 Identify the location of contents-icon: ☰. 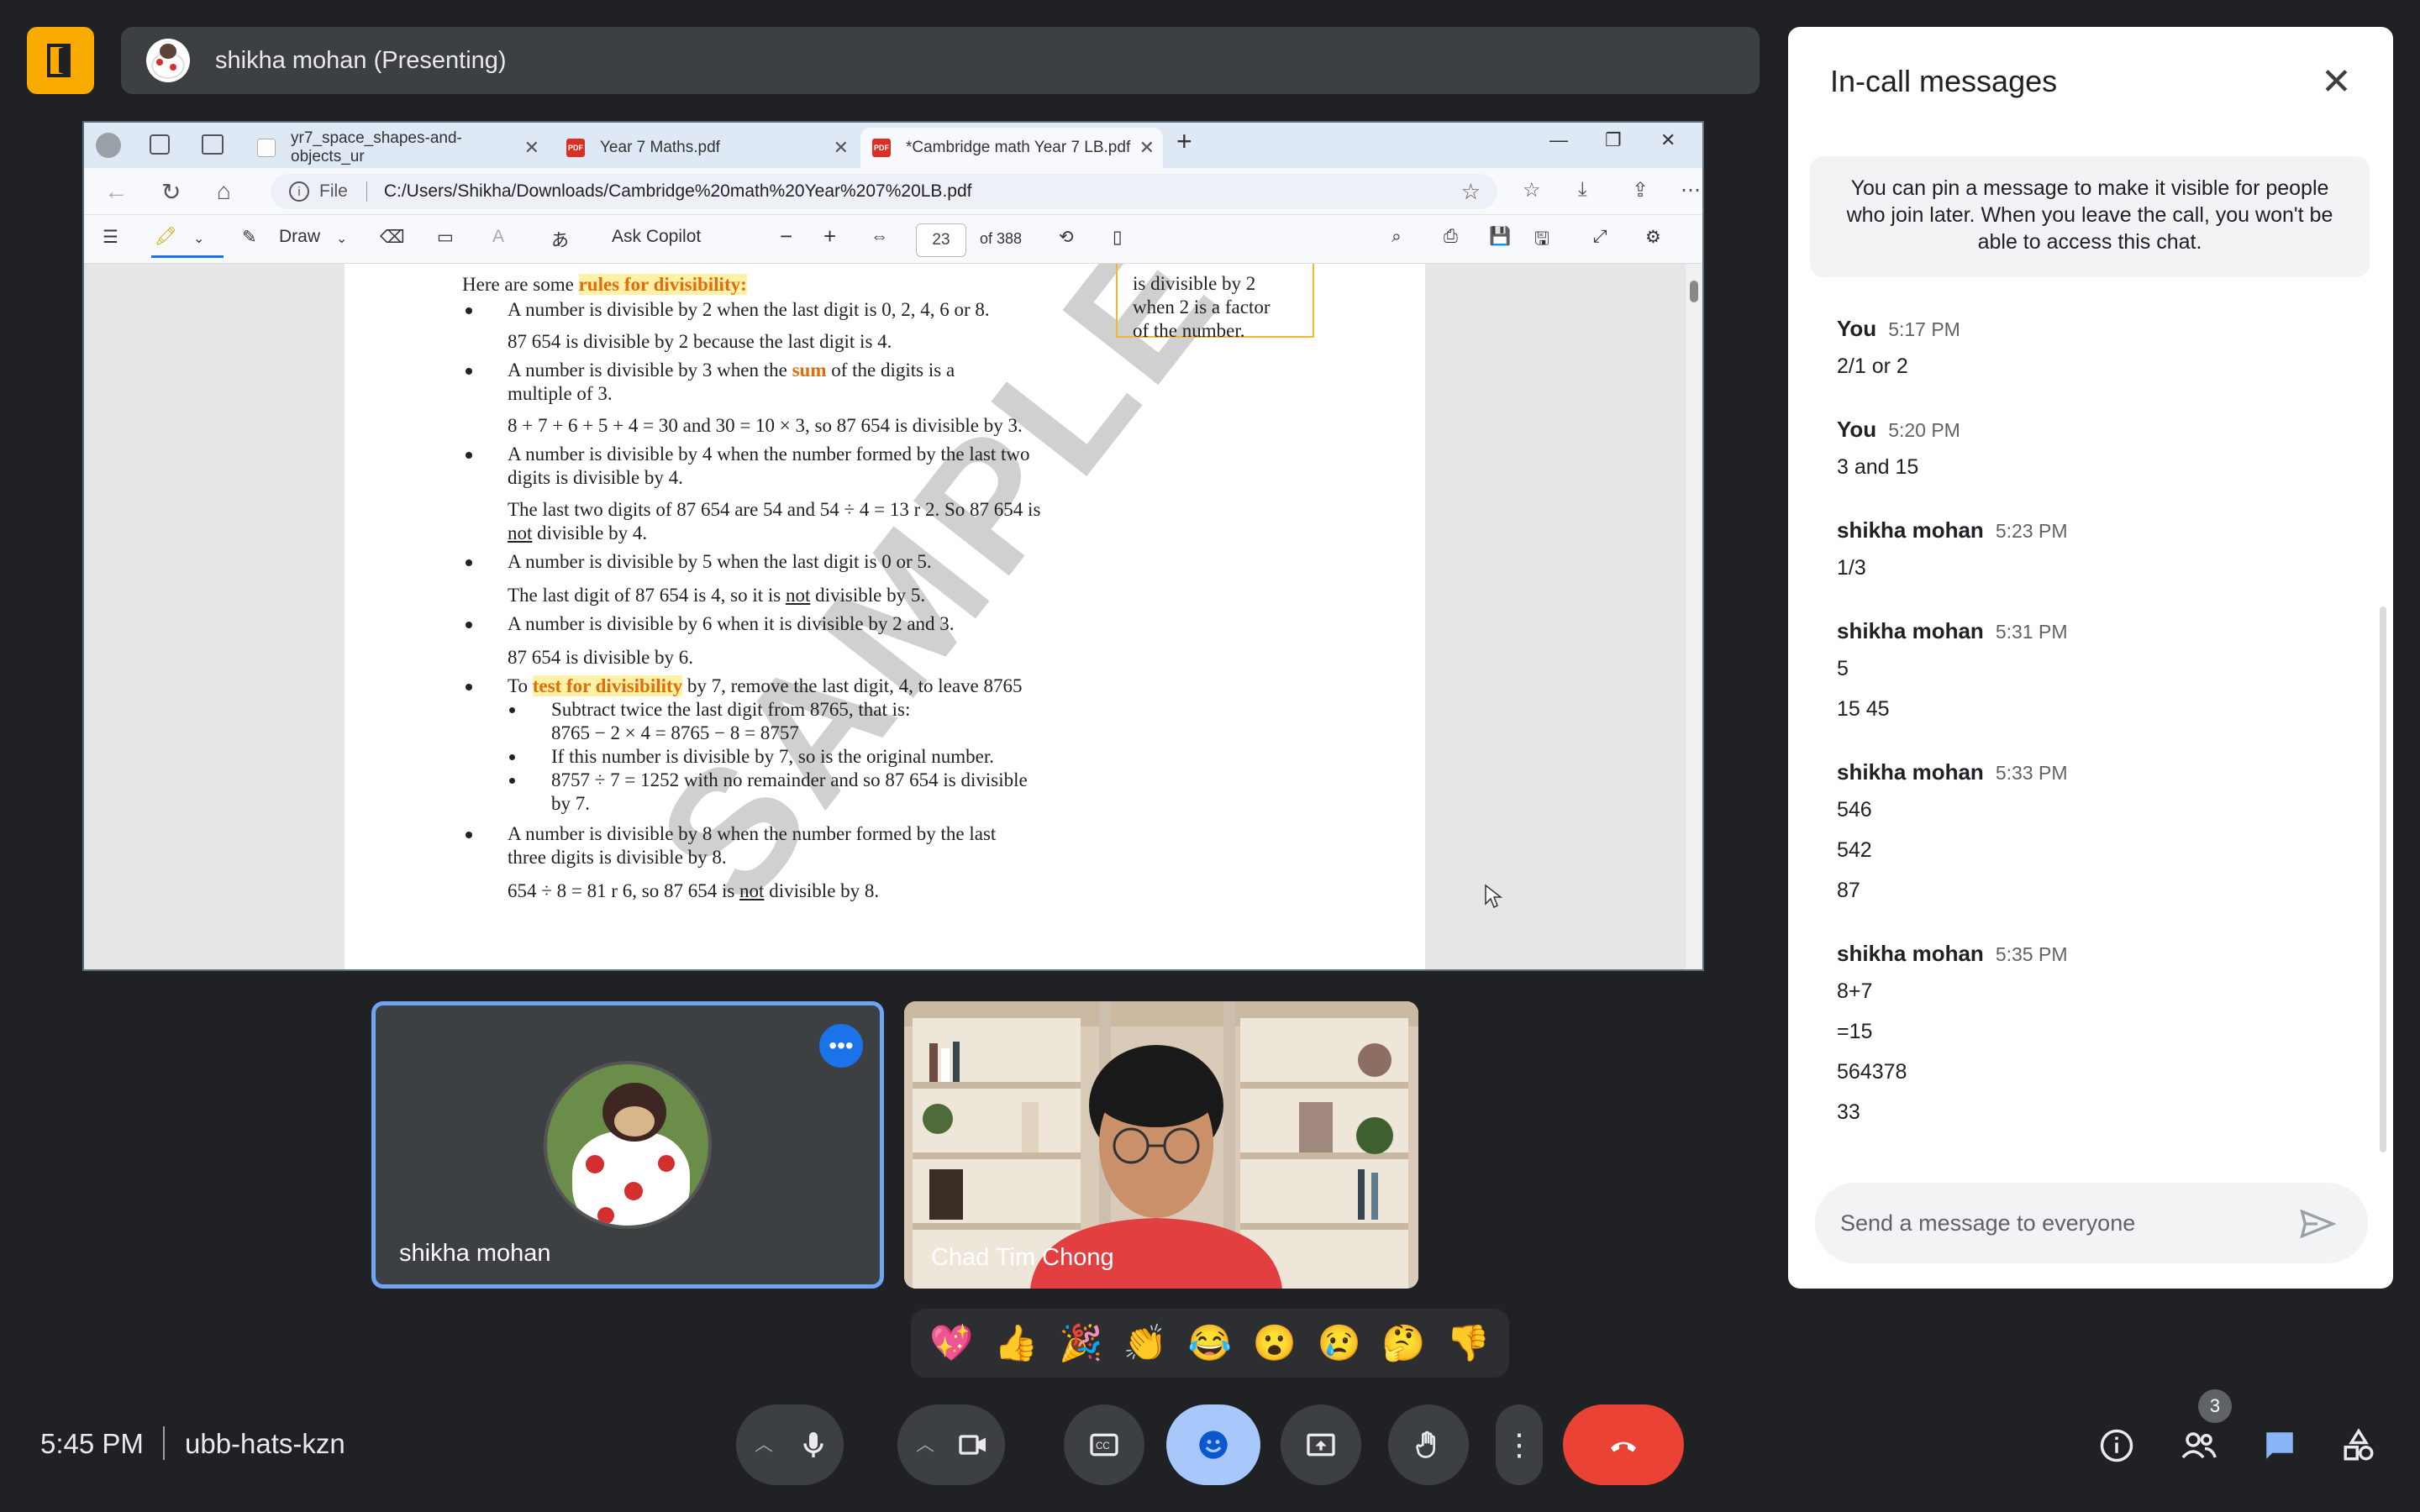
(110, 237).